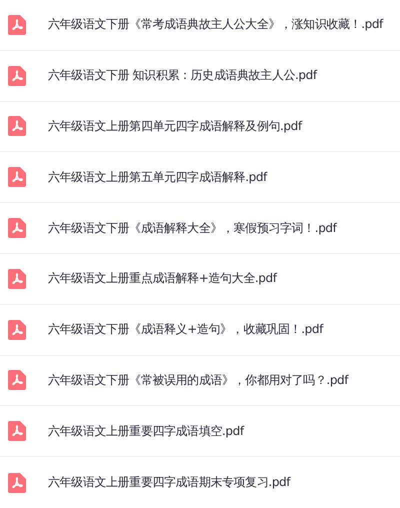 Image resolution: width=400 pixels, height=508 pixels. Describe the element at coordinates (192, 228) in the screenshot. I see `file-name: 六年级语文下册《成语解释大全》，寒假预习字词！.pdf` at that location.